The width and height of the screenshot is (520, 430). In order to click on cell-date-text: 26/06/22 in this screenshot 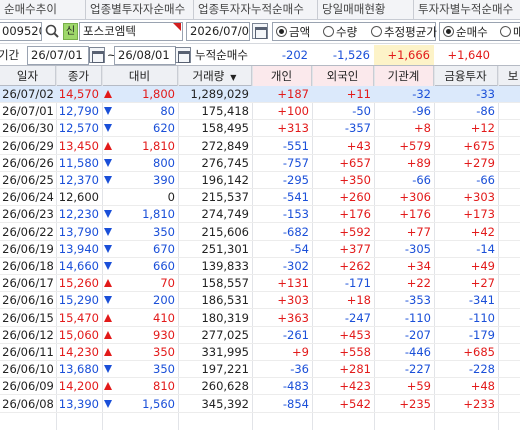, I will do `click(28, 231)`.